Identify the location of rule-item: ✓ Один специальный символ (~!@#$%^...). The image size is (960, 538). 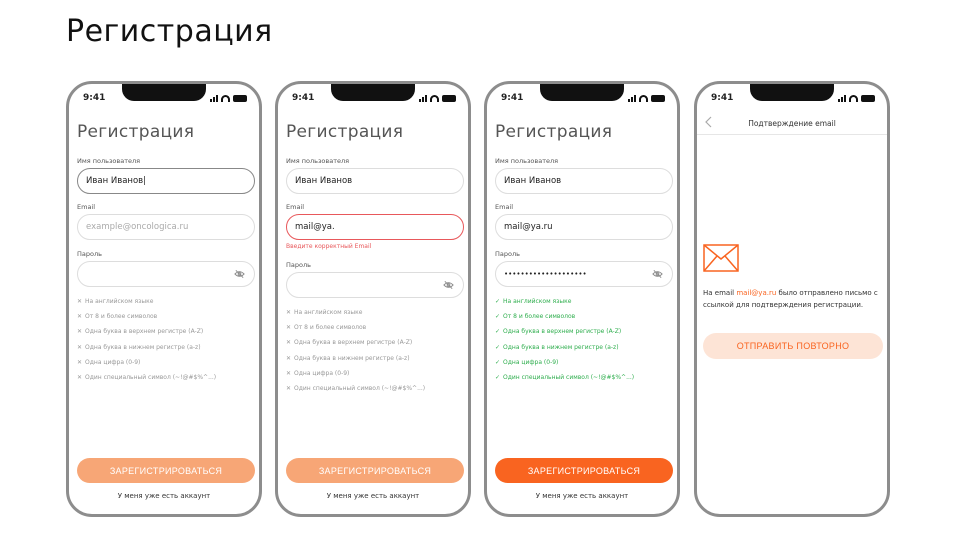
(565, 378).